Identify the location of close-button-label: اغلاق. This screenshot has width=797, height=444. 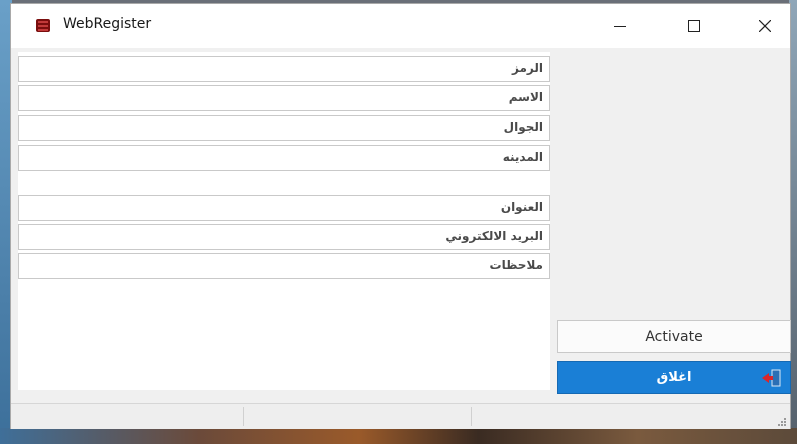
(674, 377).